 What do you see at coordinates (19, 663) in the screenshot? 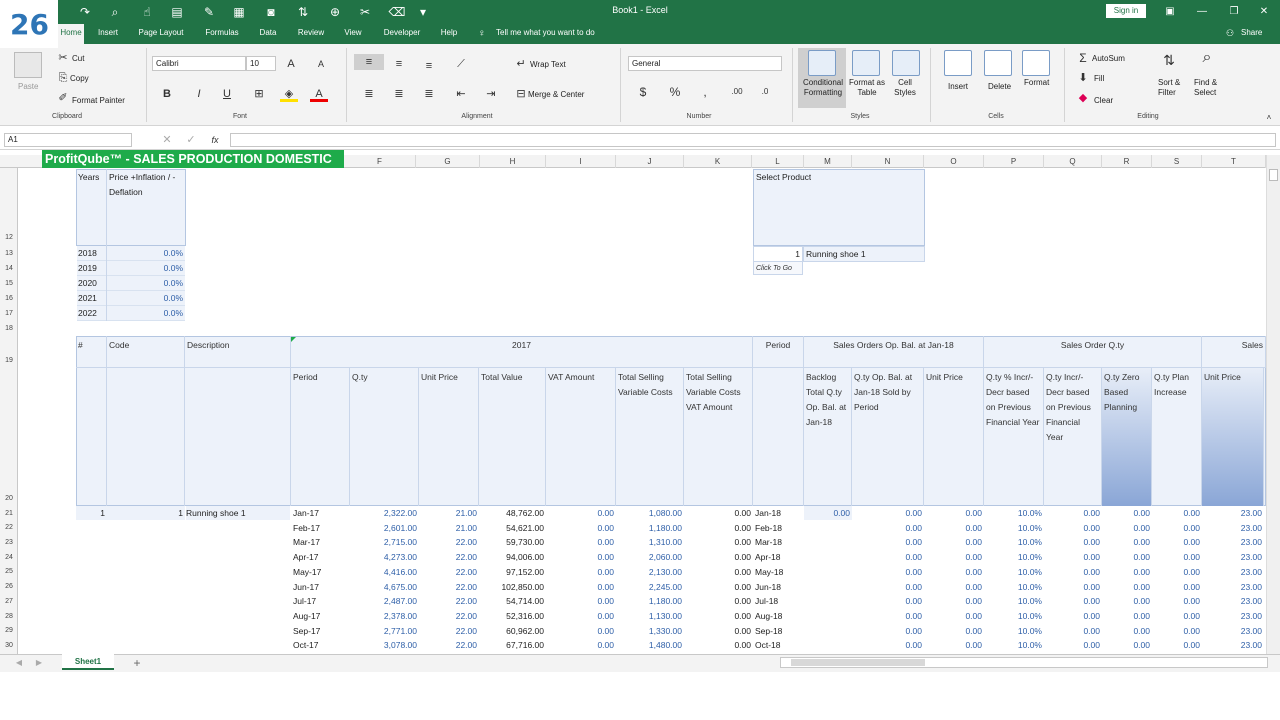
I see `prev-sheet-icon: ◀` at bounding box center [19, 663].